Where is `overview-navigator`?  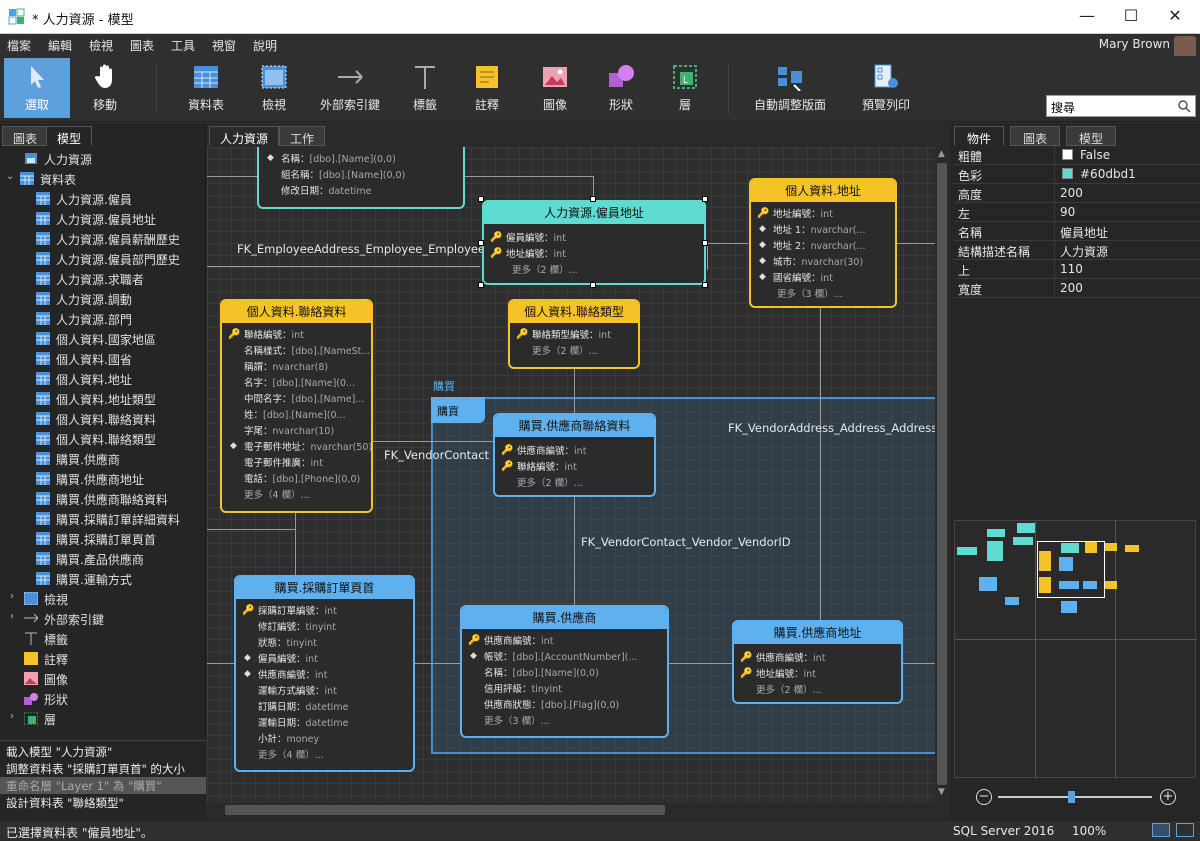
overview-navigator is located at coordinates (1075, 649).